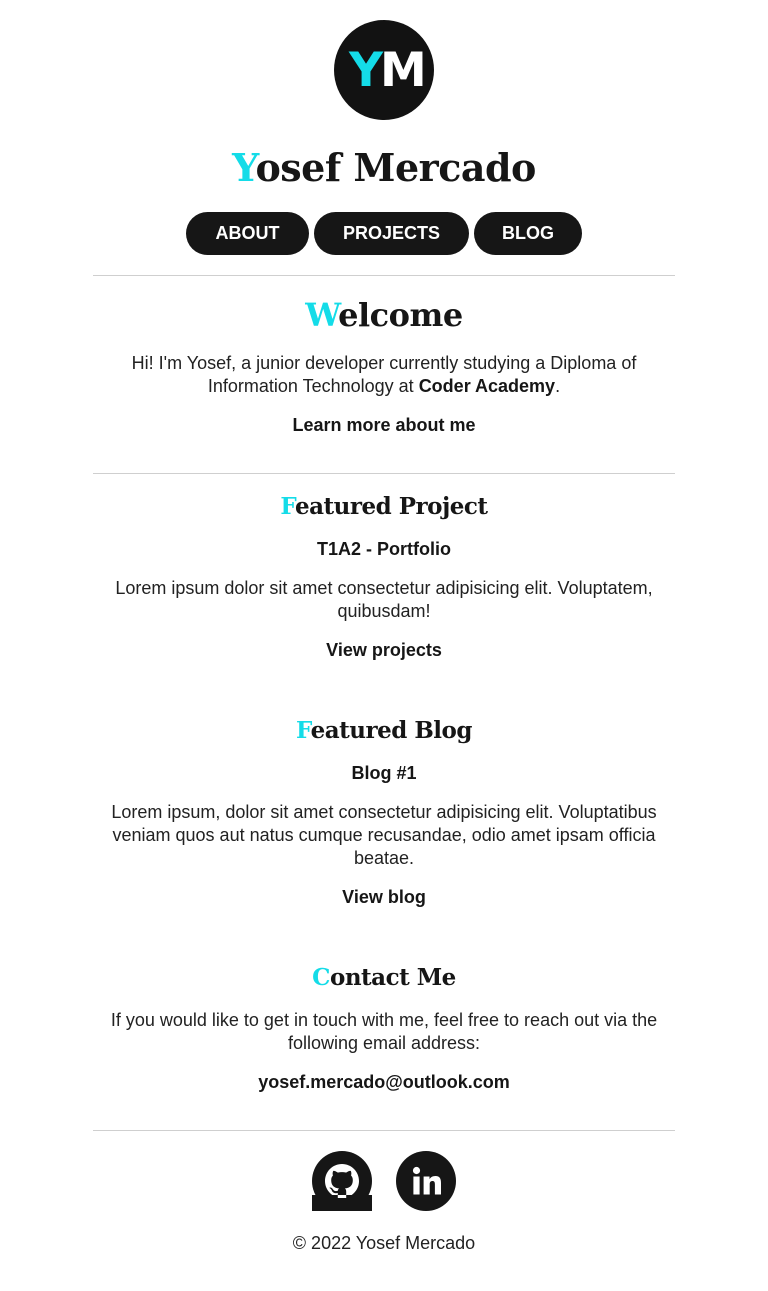 This screenshot has width=768, height=1291. Describe the element at coordinates (392, 977) in the screenshot. I see `contact-heading-rest: ontact Me` at that location.